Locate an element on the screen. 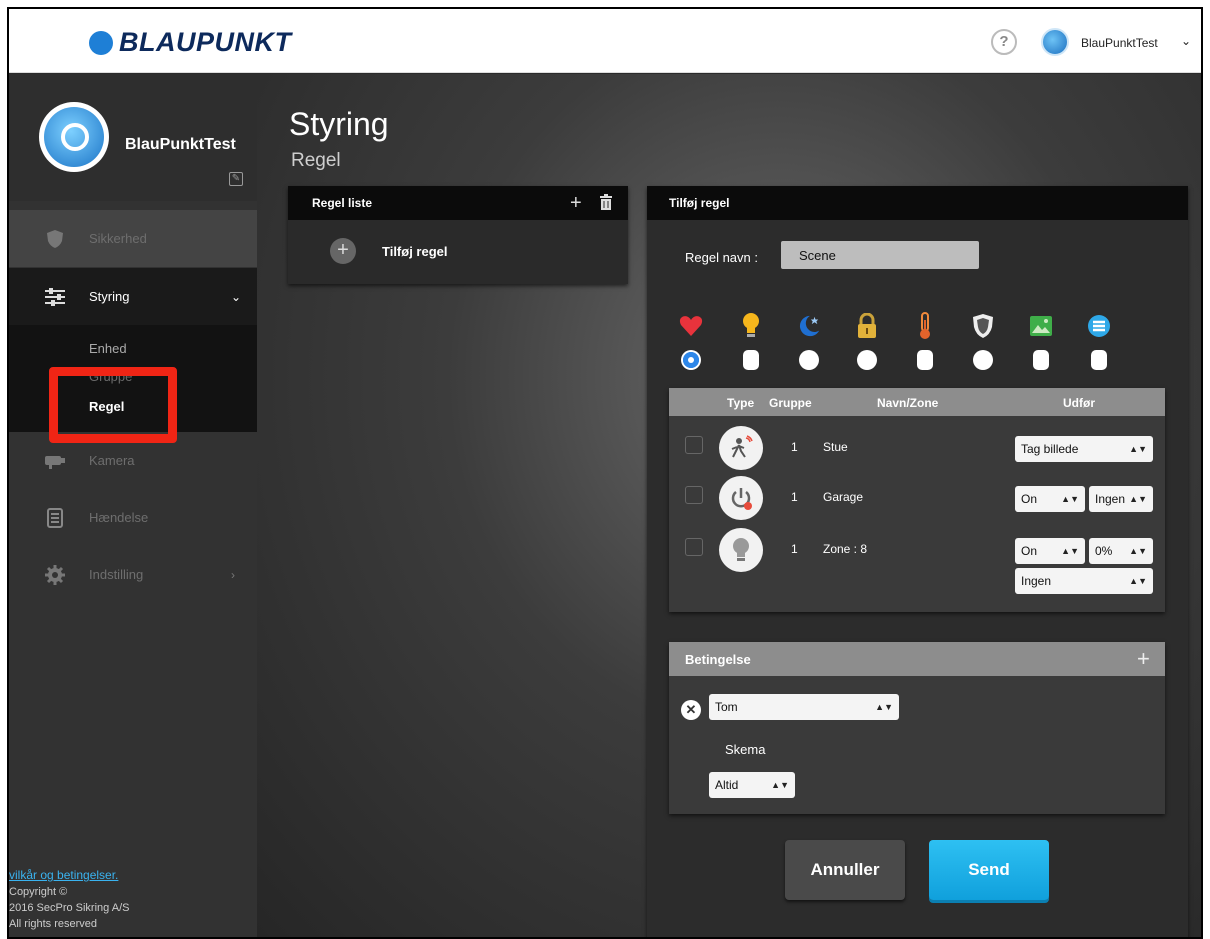 Image resolution: width=1210 pixels, height=939 pixels. table-row: 1 Garage On ▲▼ Ingen ▲▼ is located at coordinates (917, 501).